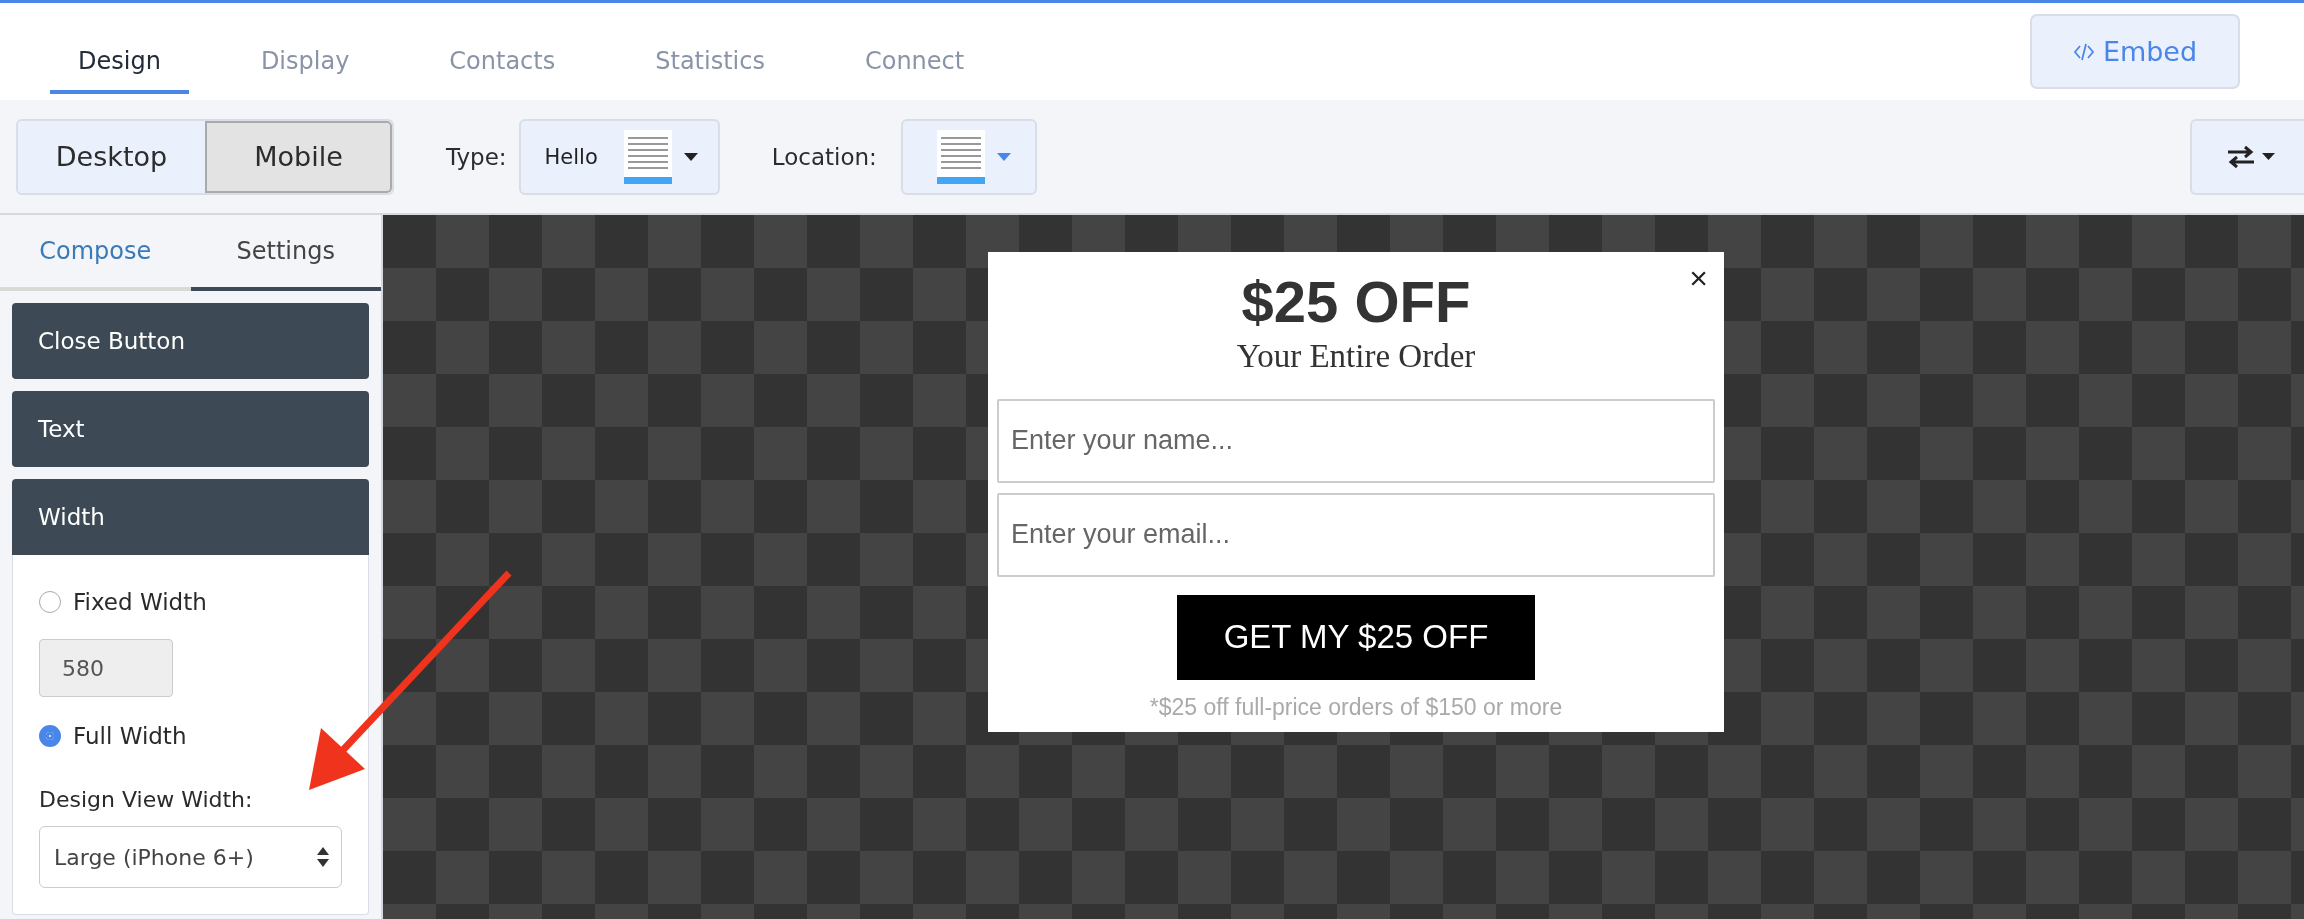 Image resolution: width=2304 pixels, height=919 pixels. I want to click on type-dropdown: Hello, so click(619, 156).